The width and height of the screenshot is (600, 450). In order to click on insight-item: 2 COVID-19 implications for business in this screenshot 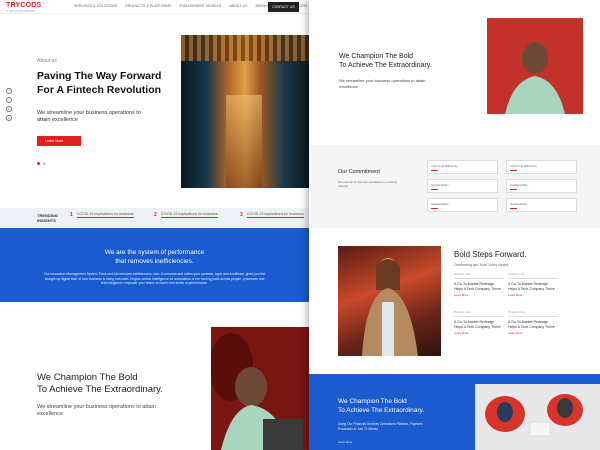, I will do `click(186, 215)`.